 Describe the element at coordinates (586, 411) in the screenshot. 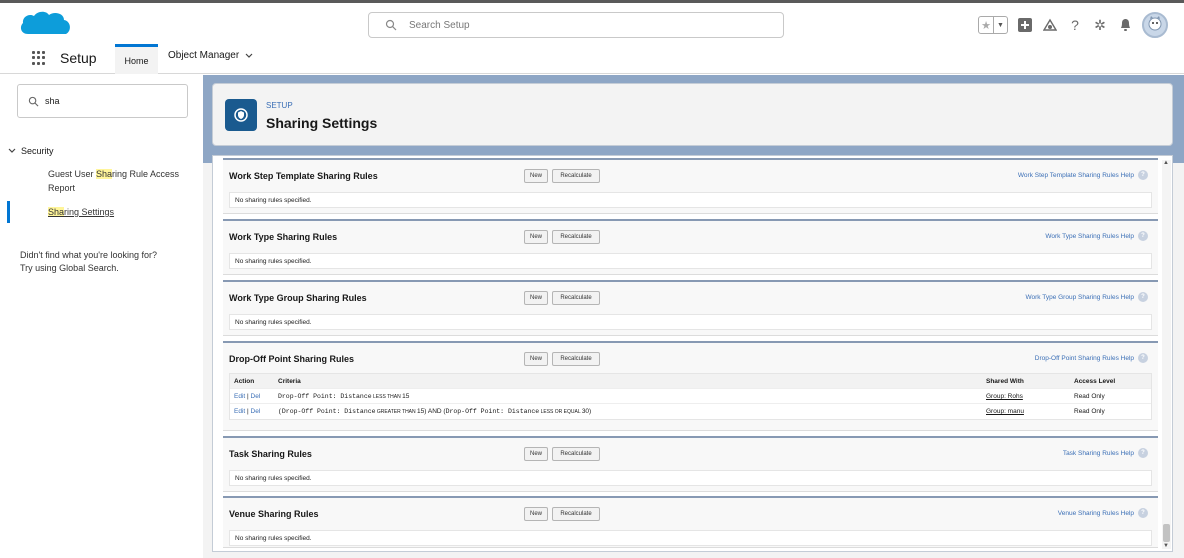

I see `criteria-value: 30)` at that location.